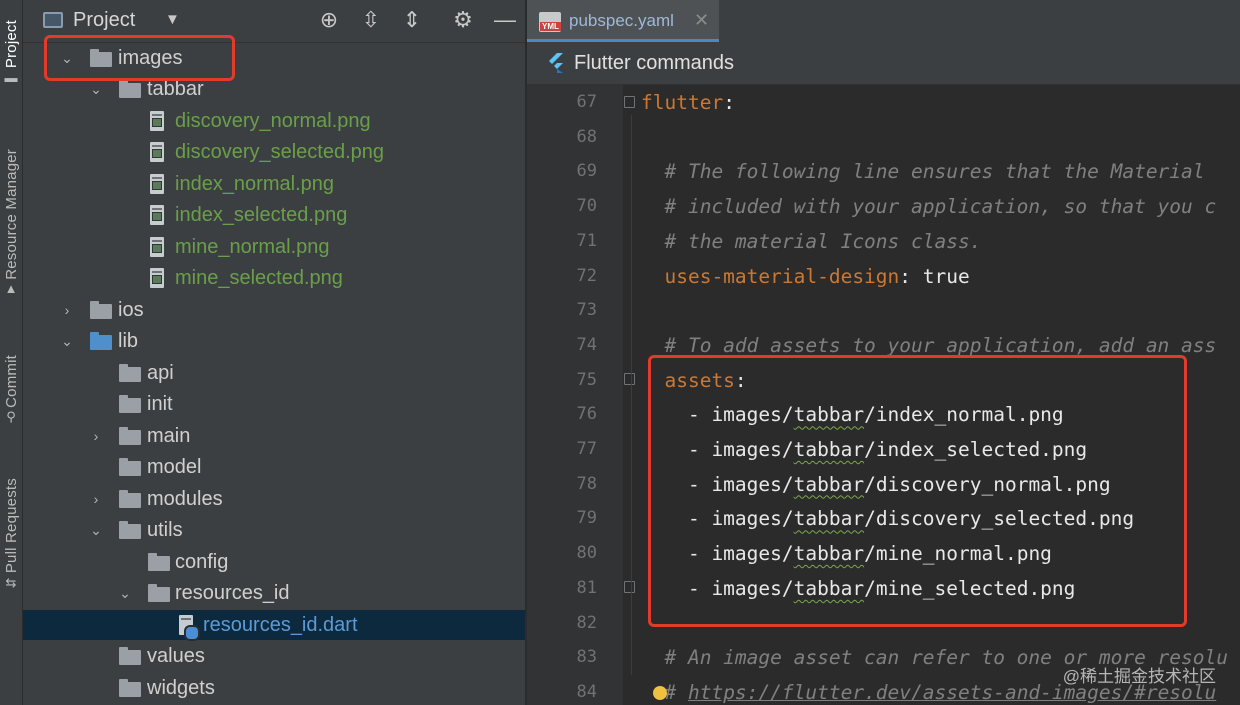  I want to click on tree-item-api: api, so click(274, 373).